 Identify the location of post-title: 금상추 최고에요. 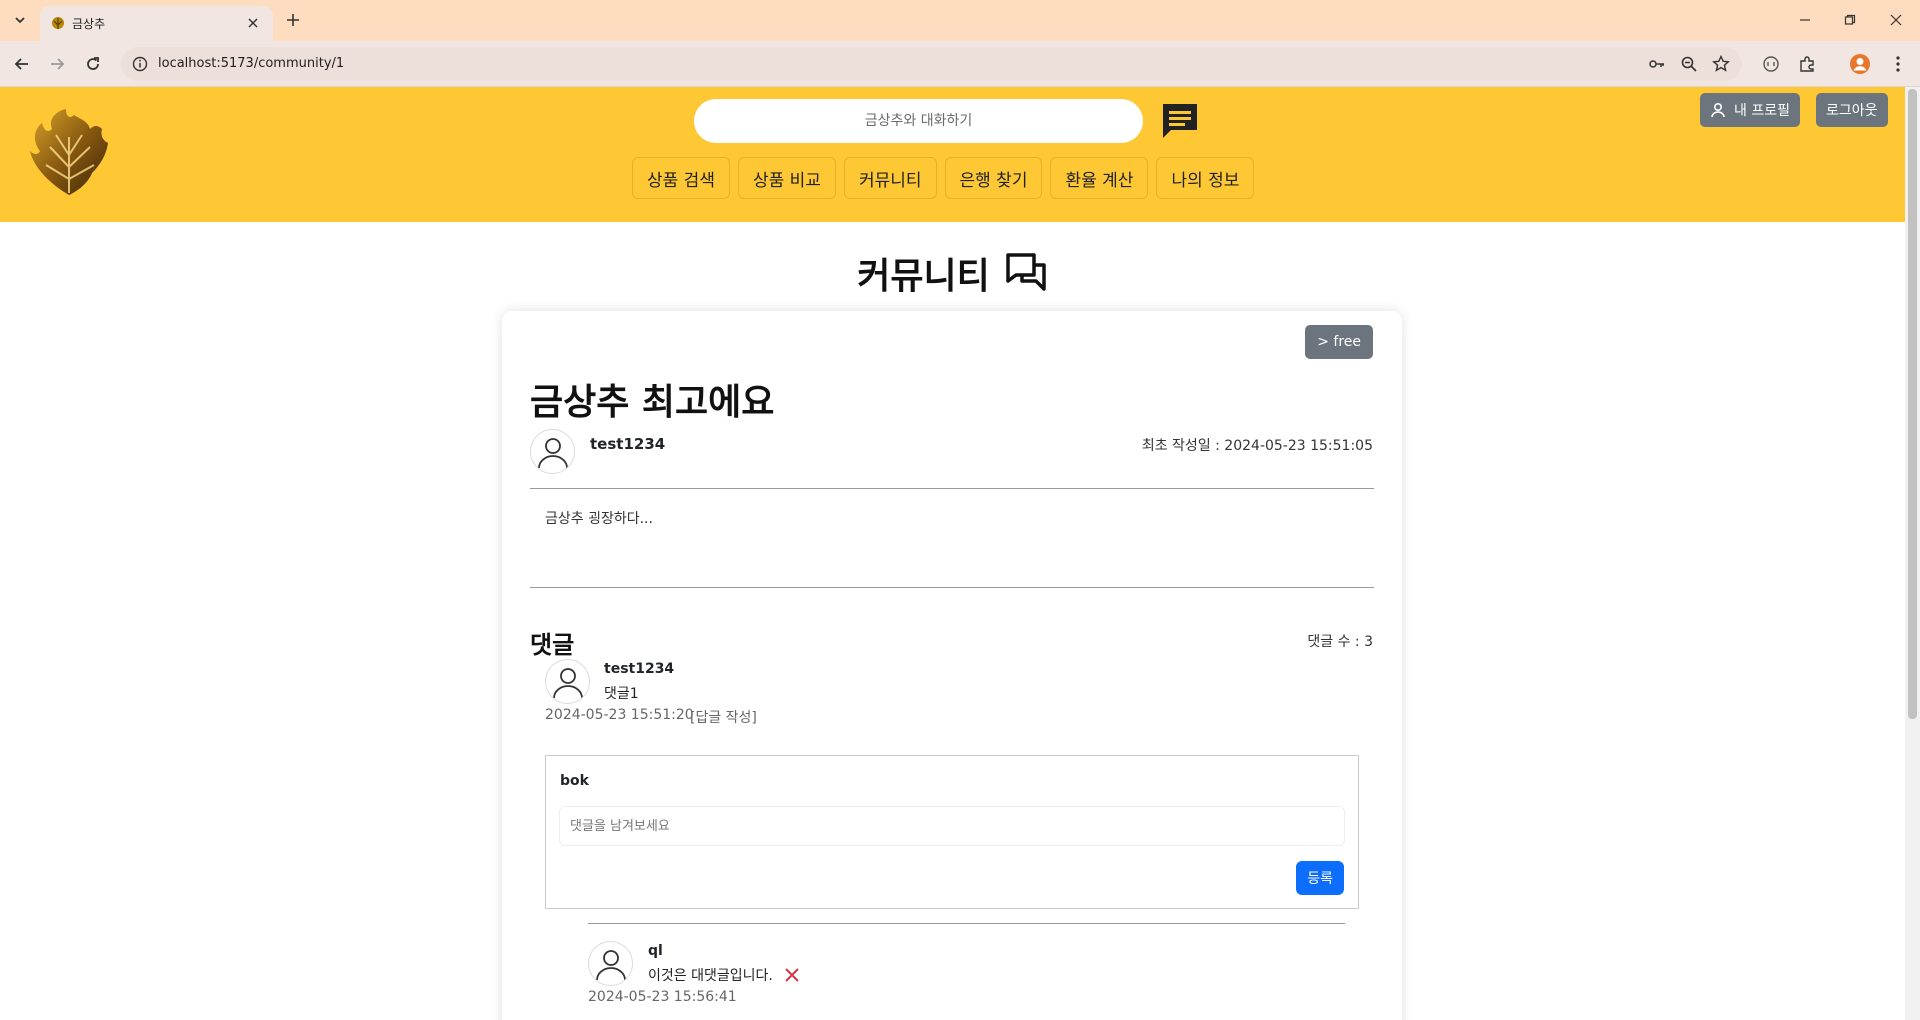
(652, 402).